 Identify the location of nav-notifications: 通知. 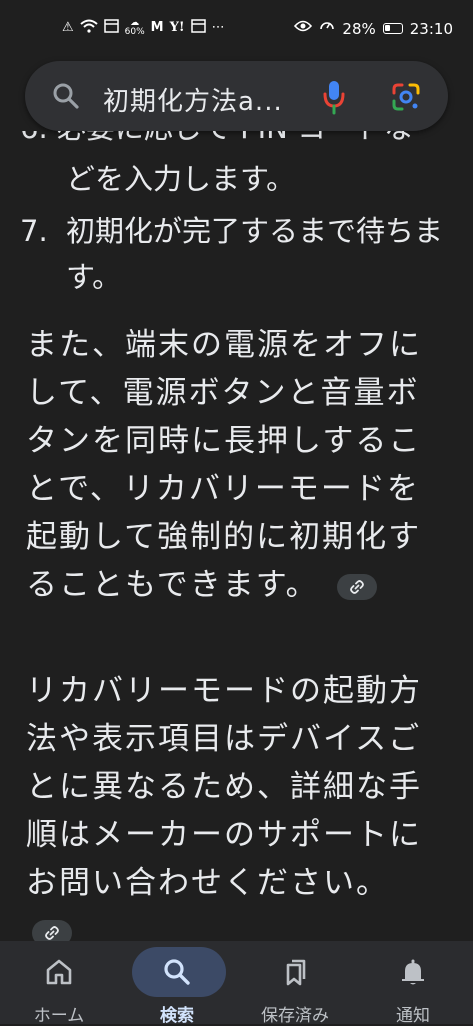
(413, 983).